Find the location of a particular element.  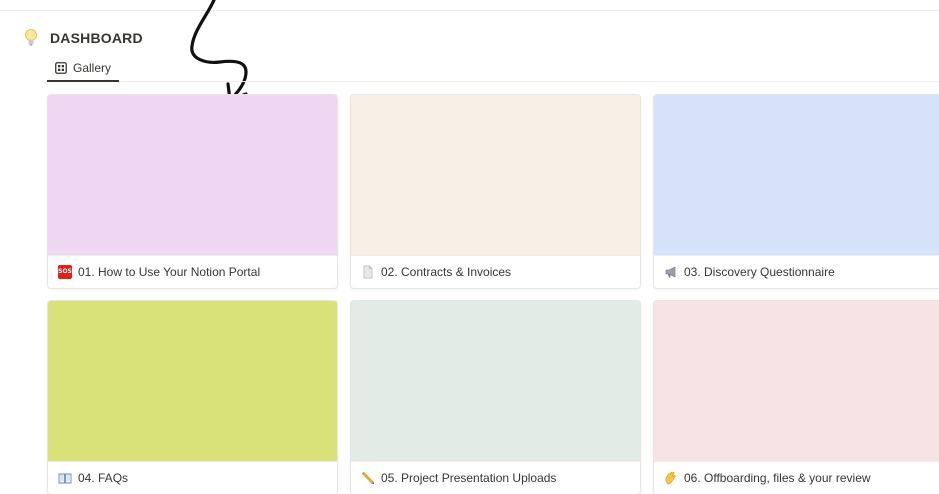

tab-label: Gallery is located at coordinates (92, 68).